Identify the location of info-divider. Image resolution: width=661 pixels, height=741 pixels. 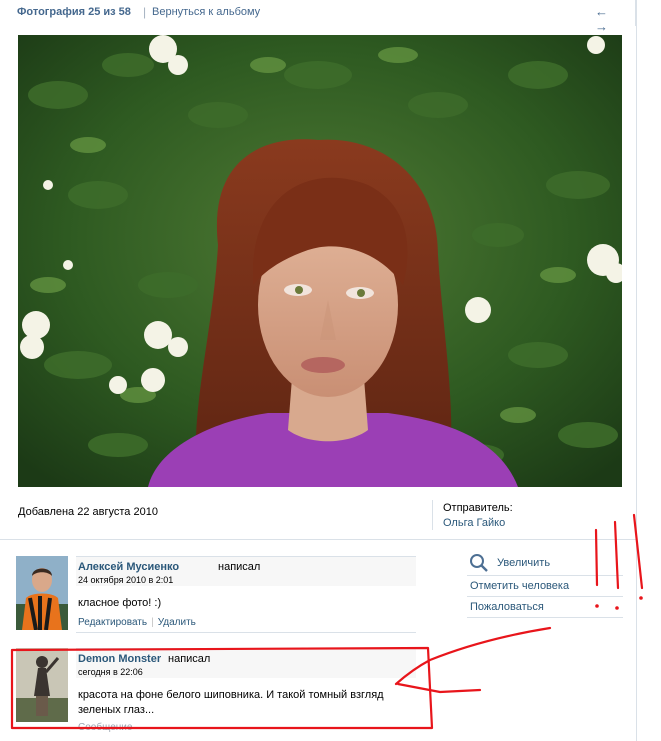
(432, 515).